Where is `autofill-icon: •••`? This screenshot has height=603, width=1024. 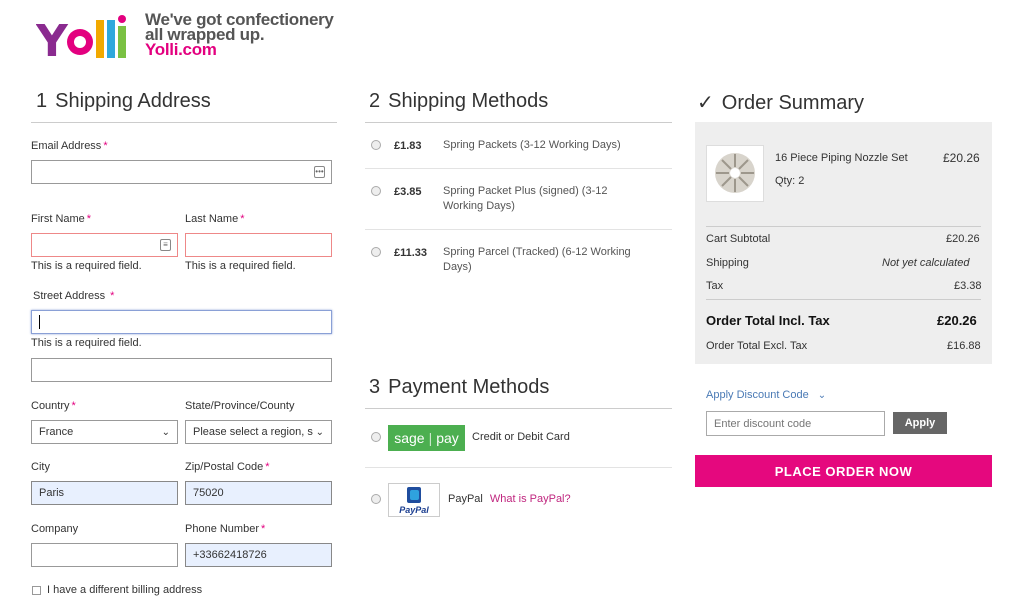 autofill-icon: ••• is located at coordinates (319, 172).